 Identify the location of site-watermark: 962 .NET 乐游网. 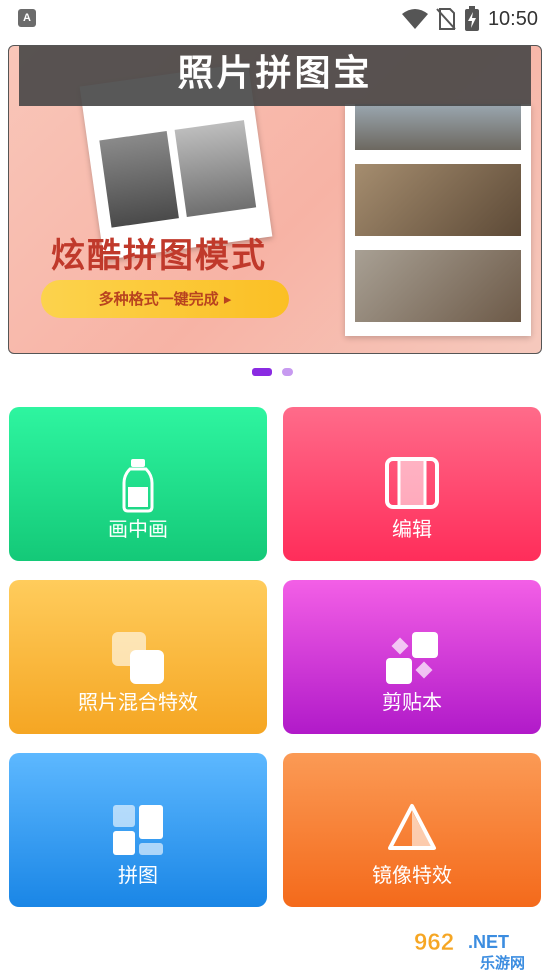
(477, 949).